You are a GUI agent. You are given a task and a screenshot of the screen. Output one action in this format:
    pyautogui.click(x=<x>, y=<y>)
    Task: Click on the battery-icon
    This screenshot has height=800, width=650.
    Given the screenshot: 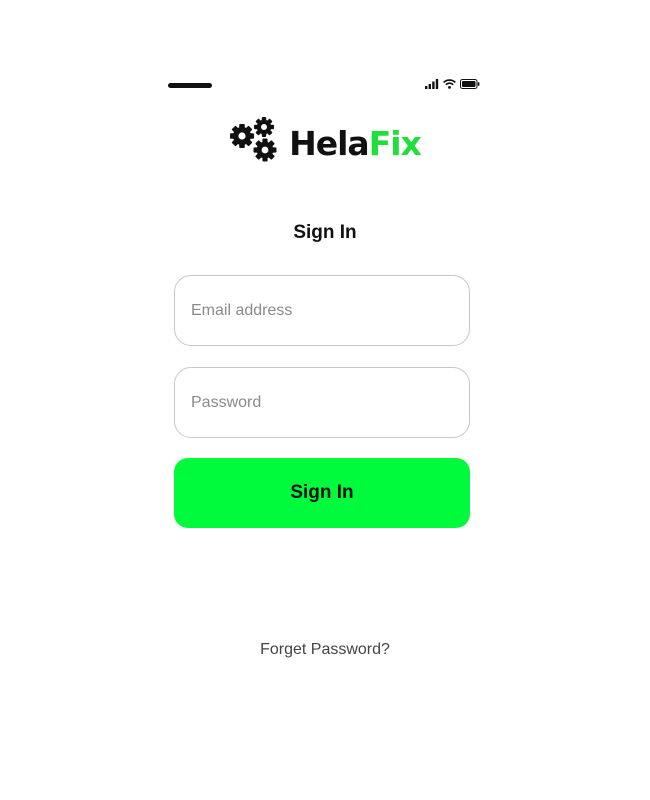 What is the action you would take?
    pyautogui.click(x=470, y=84)
    